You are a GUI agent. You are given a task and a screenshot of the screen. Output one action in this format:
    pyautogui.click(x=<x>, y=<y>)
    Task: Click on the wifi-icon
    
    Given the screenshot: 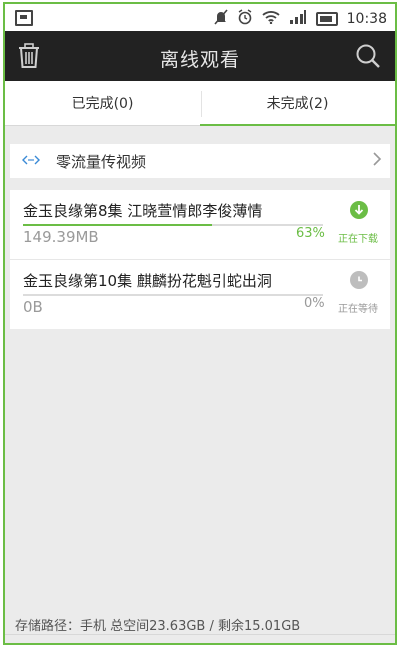 What is the action you would take?
    pyautogui.click(x=271, y=19)
    